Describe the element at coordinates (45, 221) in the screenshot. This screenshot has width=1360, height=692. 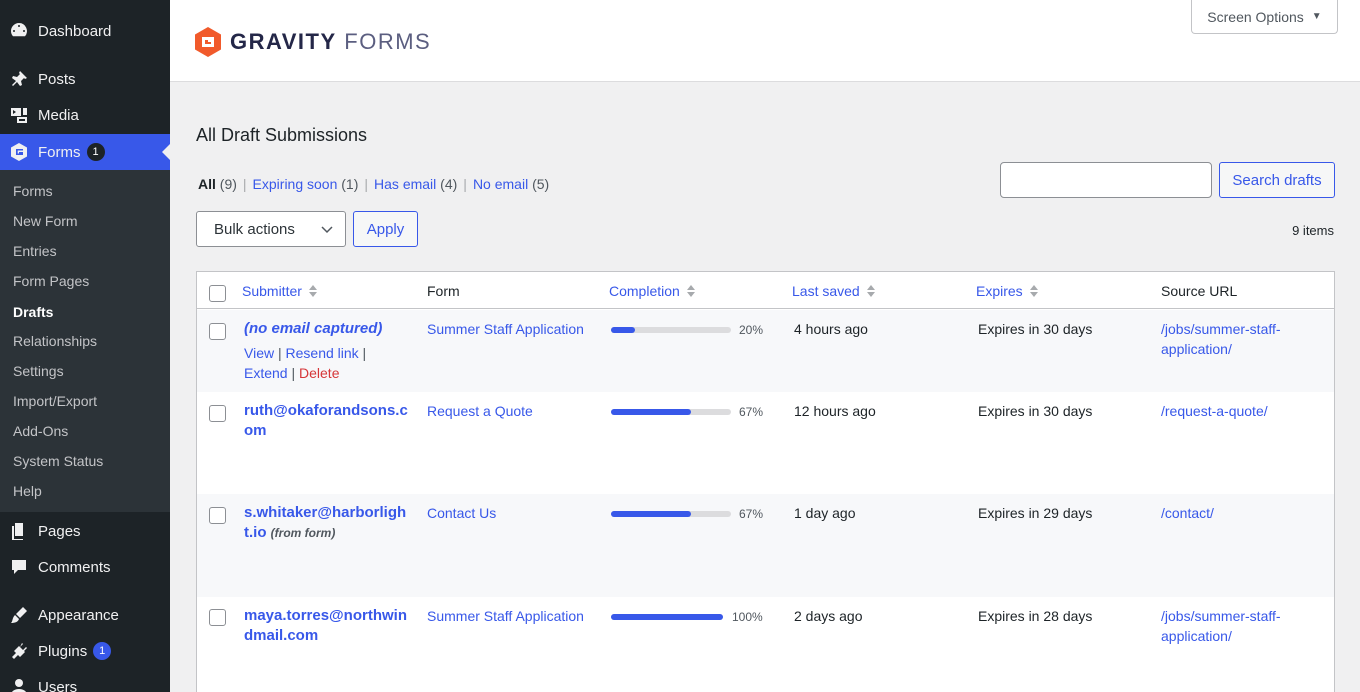
I see `submenu-new-form: New Form` at that location.